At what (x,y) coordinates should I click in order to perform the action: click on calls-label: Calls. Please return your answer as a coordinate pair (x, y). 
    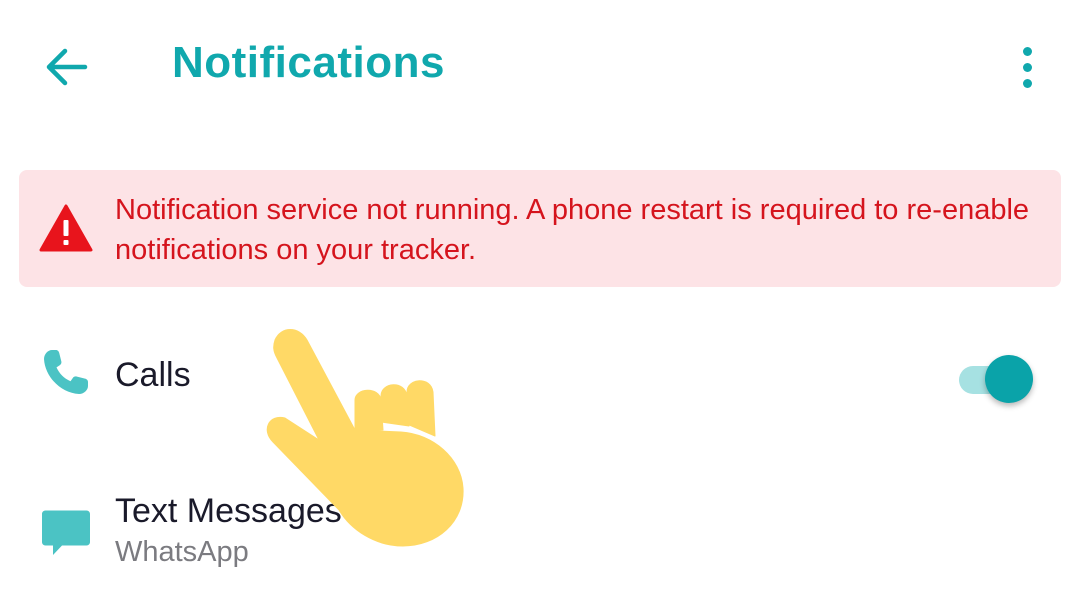
    Looking at the image, I should click on (153, 375).